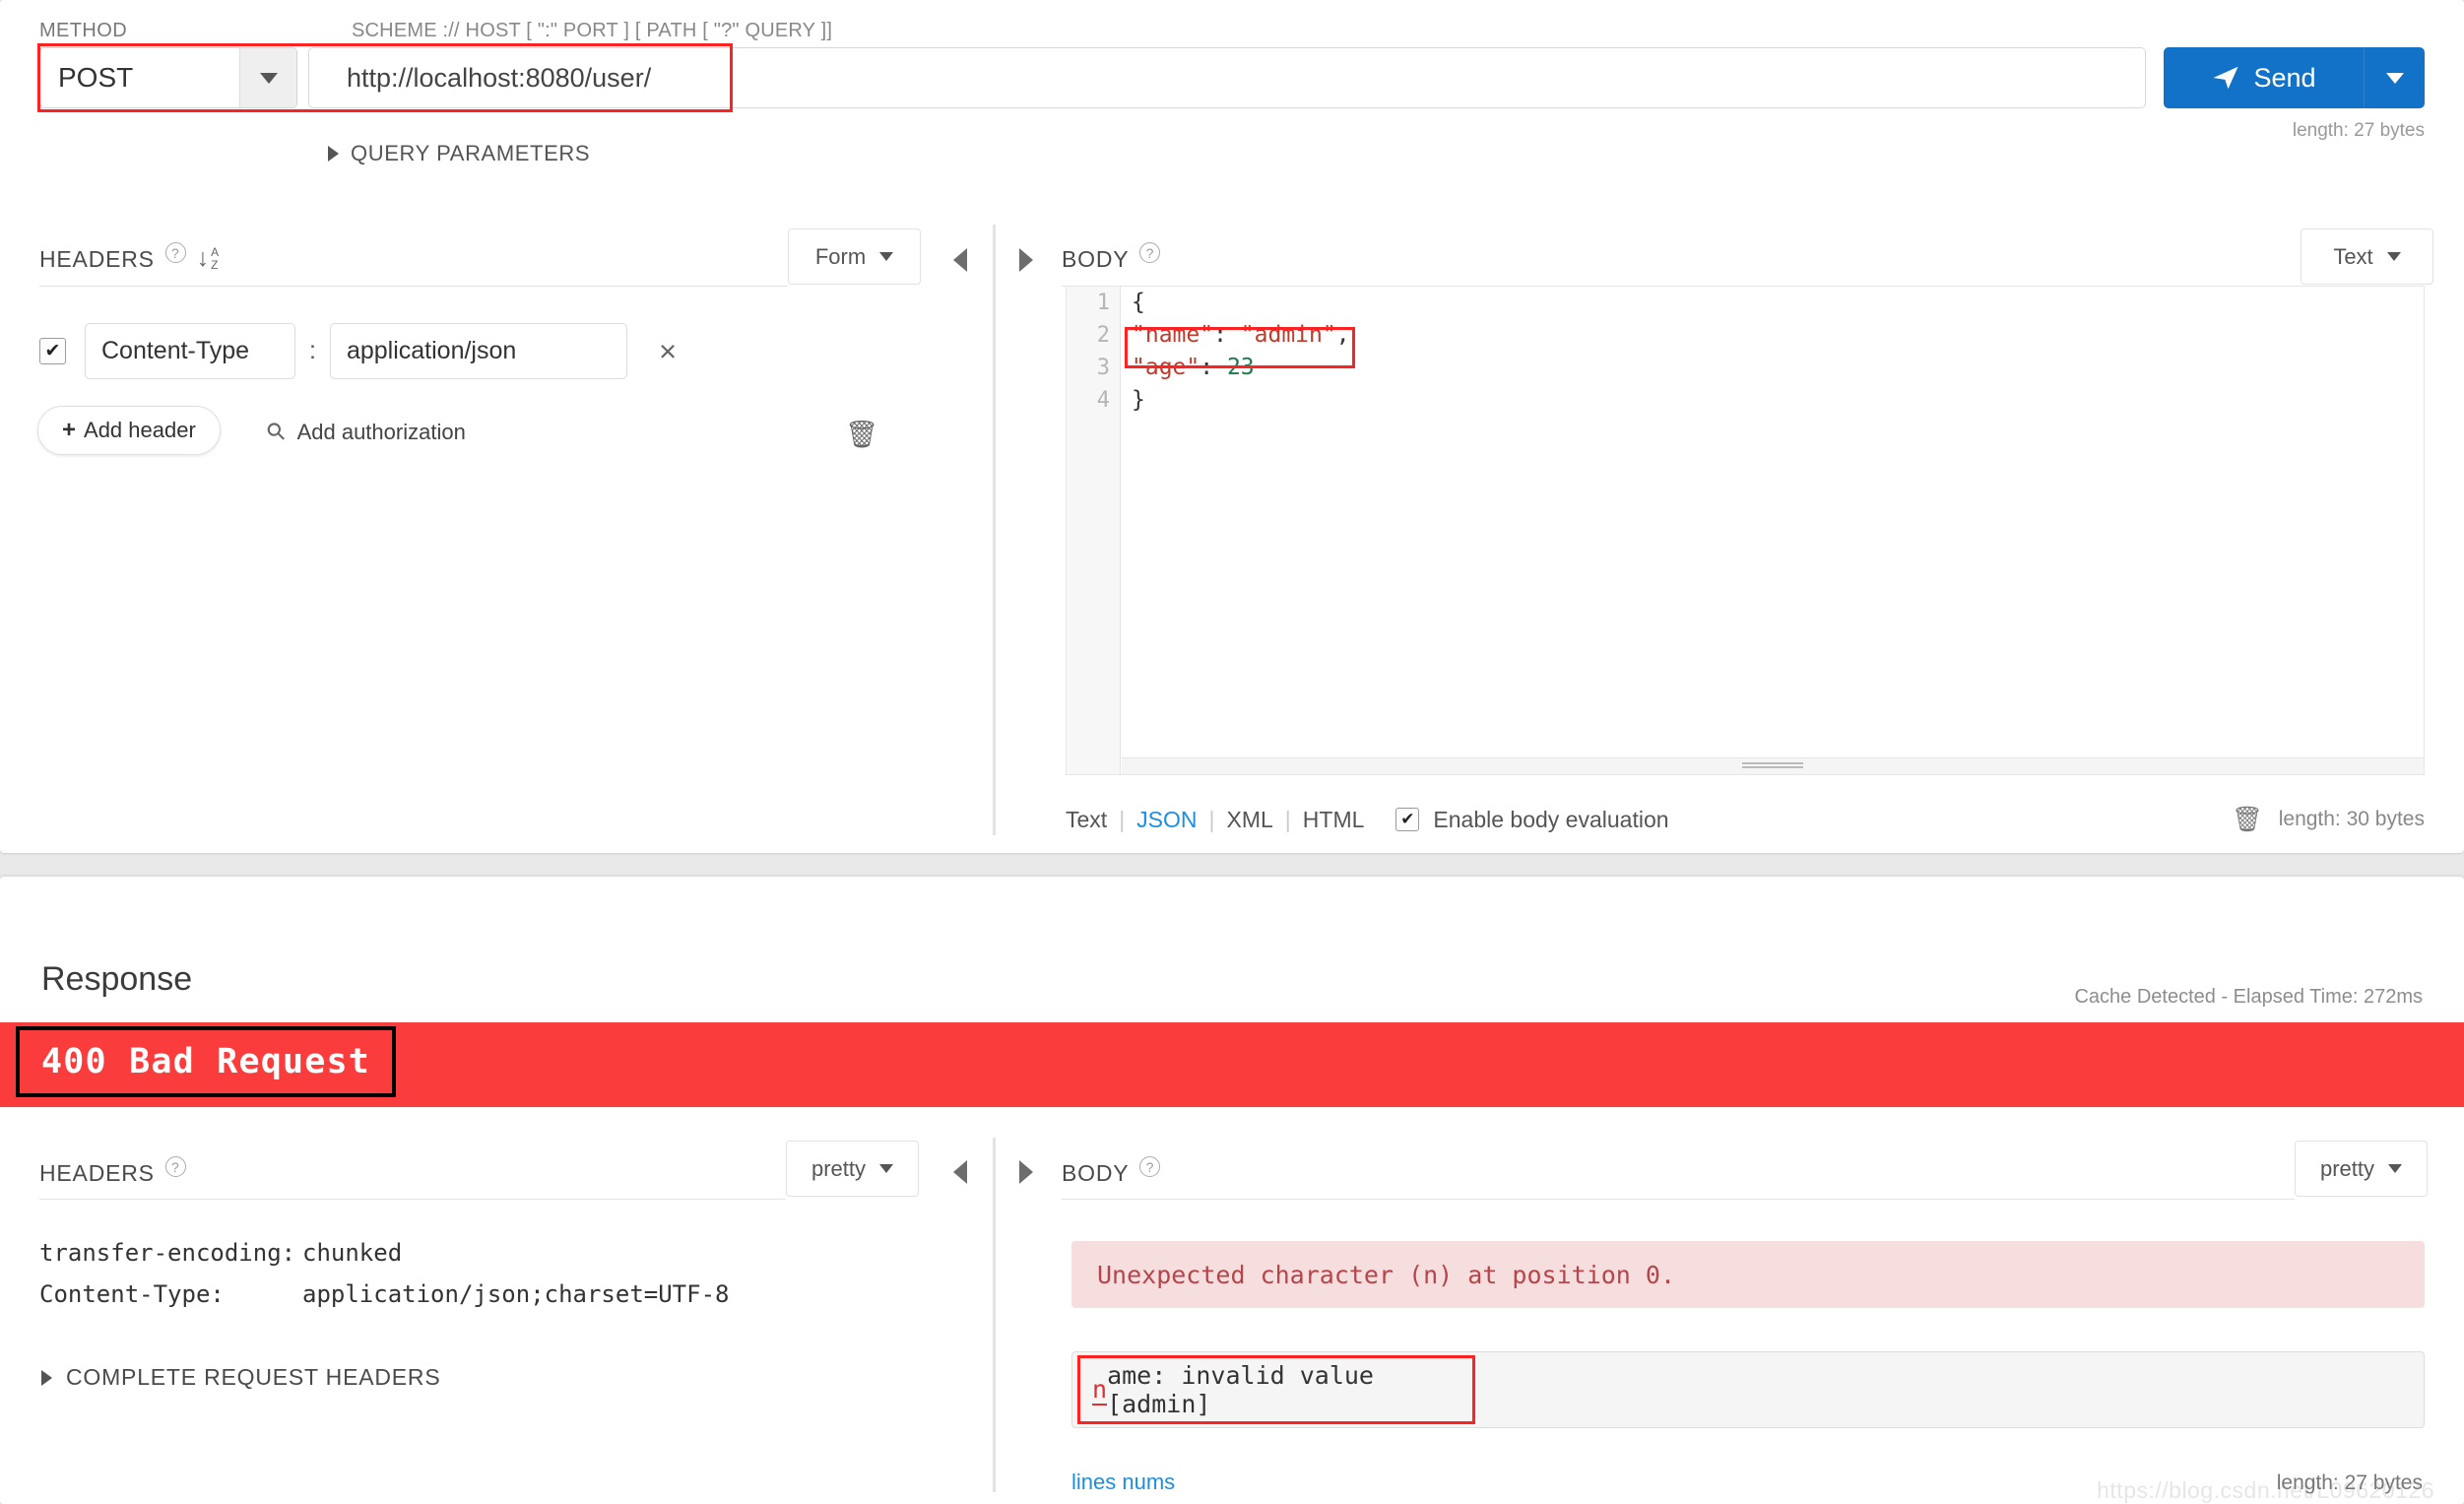  I want to click on editor-line-gutter: 1 2 3 4, so click(1094, 530).